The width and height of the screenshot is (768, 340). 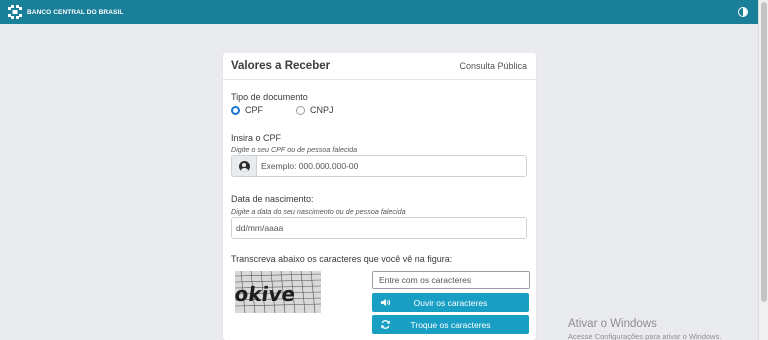 I want to click on contrast-icon, so click(x=743, y=12).